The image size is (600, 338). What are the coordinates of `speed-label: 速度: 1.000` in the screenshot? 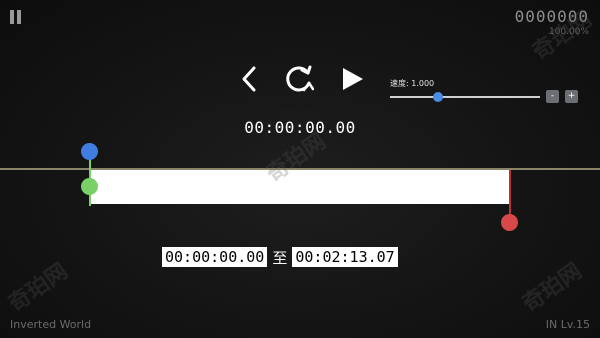 It's located at (412, 83).